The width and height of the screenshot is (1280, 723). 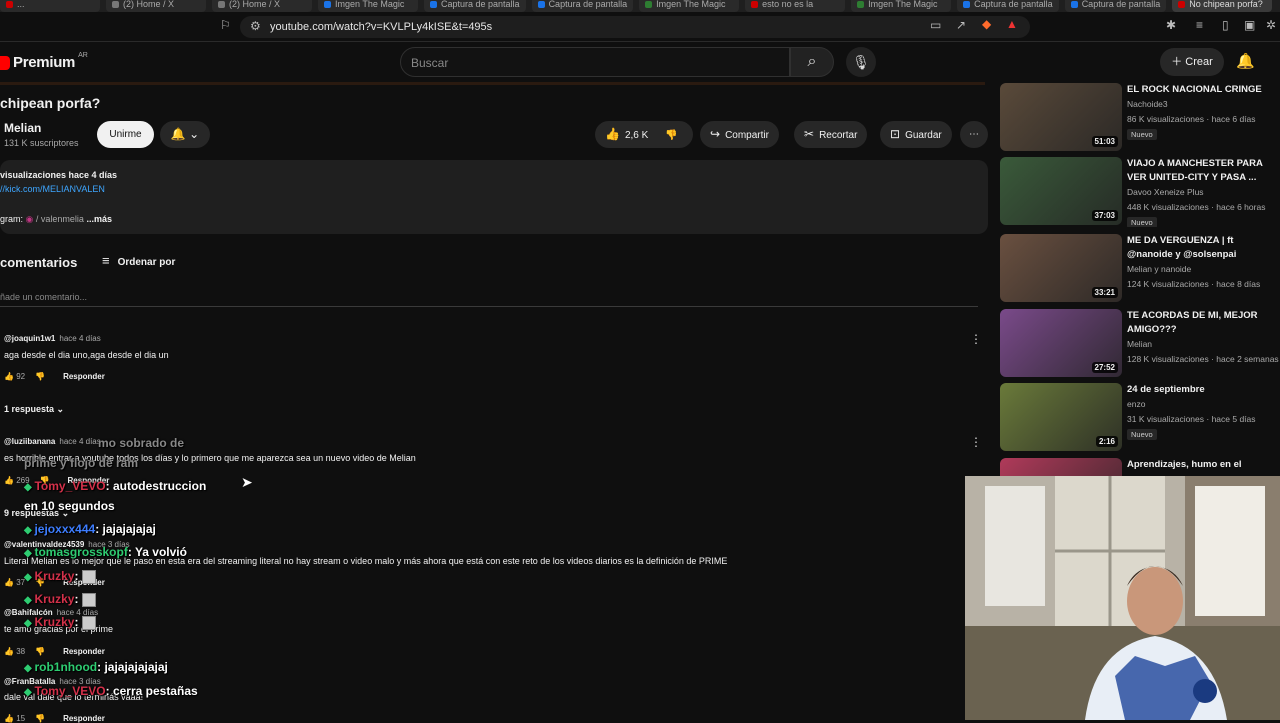 What do you see at coordinates (14, 376) in the screenshot?
I see `comment-like-button: 👍 92` at bounding box center [14, 376].